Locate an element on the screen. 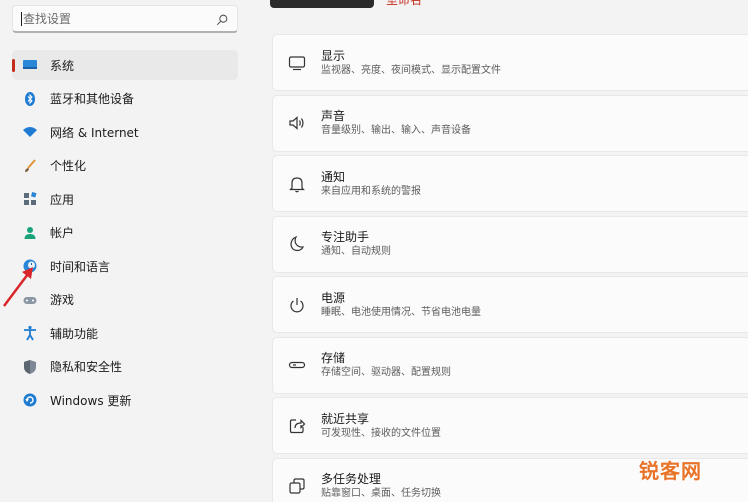  sidebar-item-label: 系统 is located at coordinates (62, 65).